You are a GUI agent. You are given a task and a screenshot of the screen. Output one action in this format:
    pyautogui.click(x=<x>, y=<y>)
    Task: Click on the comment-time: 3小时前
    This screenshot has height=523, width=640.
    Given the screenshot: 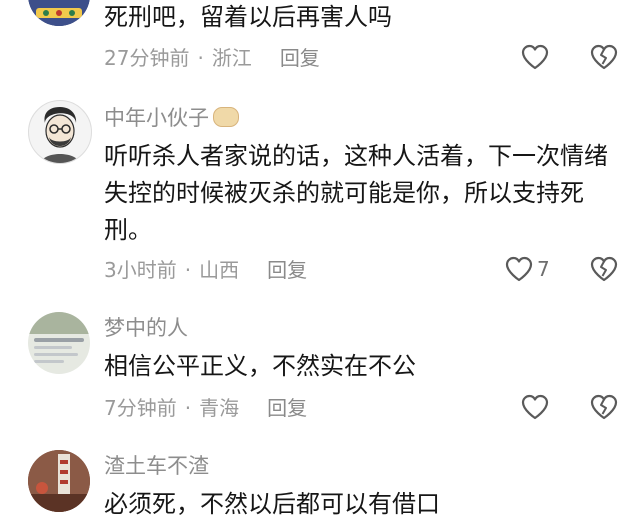 What is the action you would take?
    pyautogui.click(x=140, y=270)
    